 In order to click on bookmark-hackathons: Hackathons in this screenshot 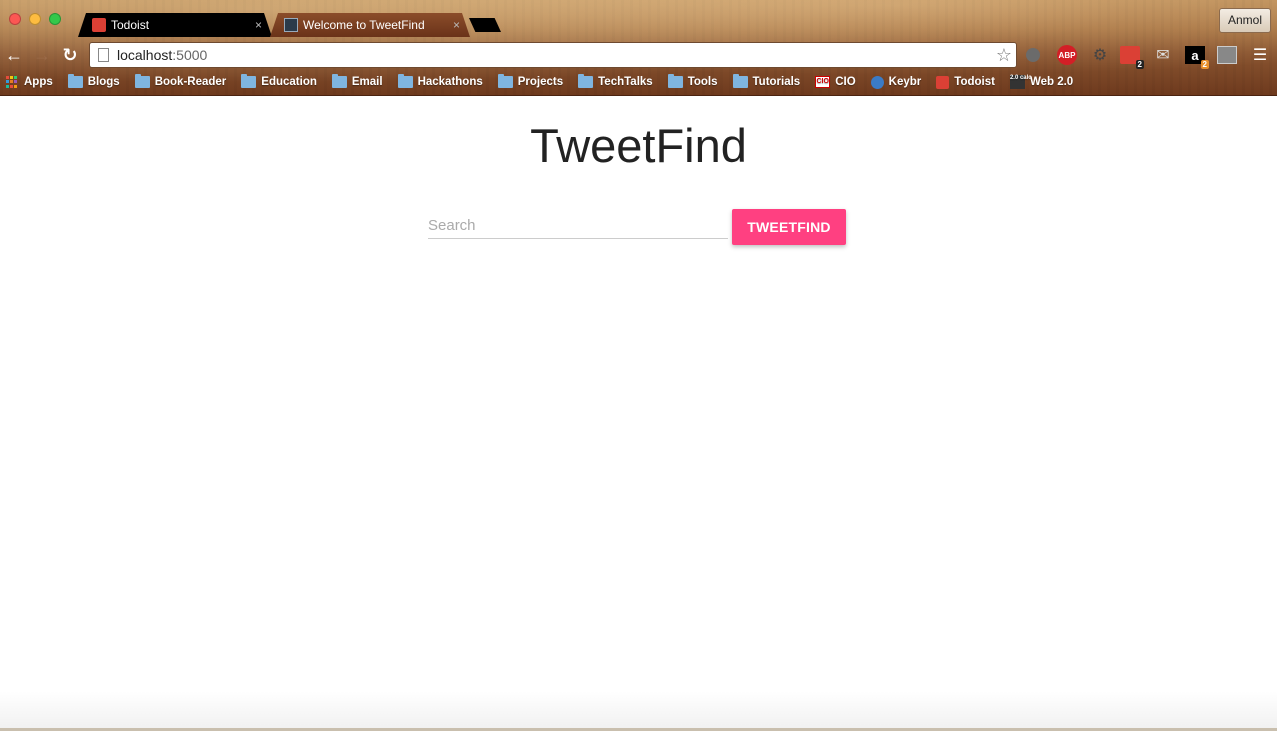, I will do `click(440, 81)`.